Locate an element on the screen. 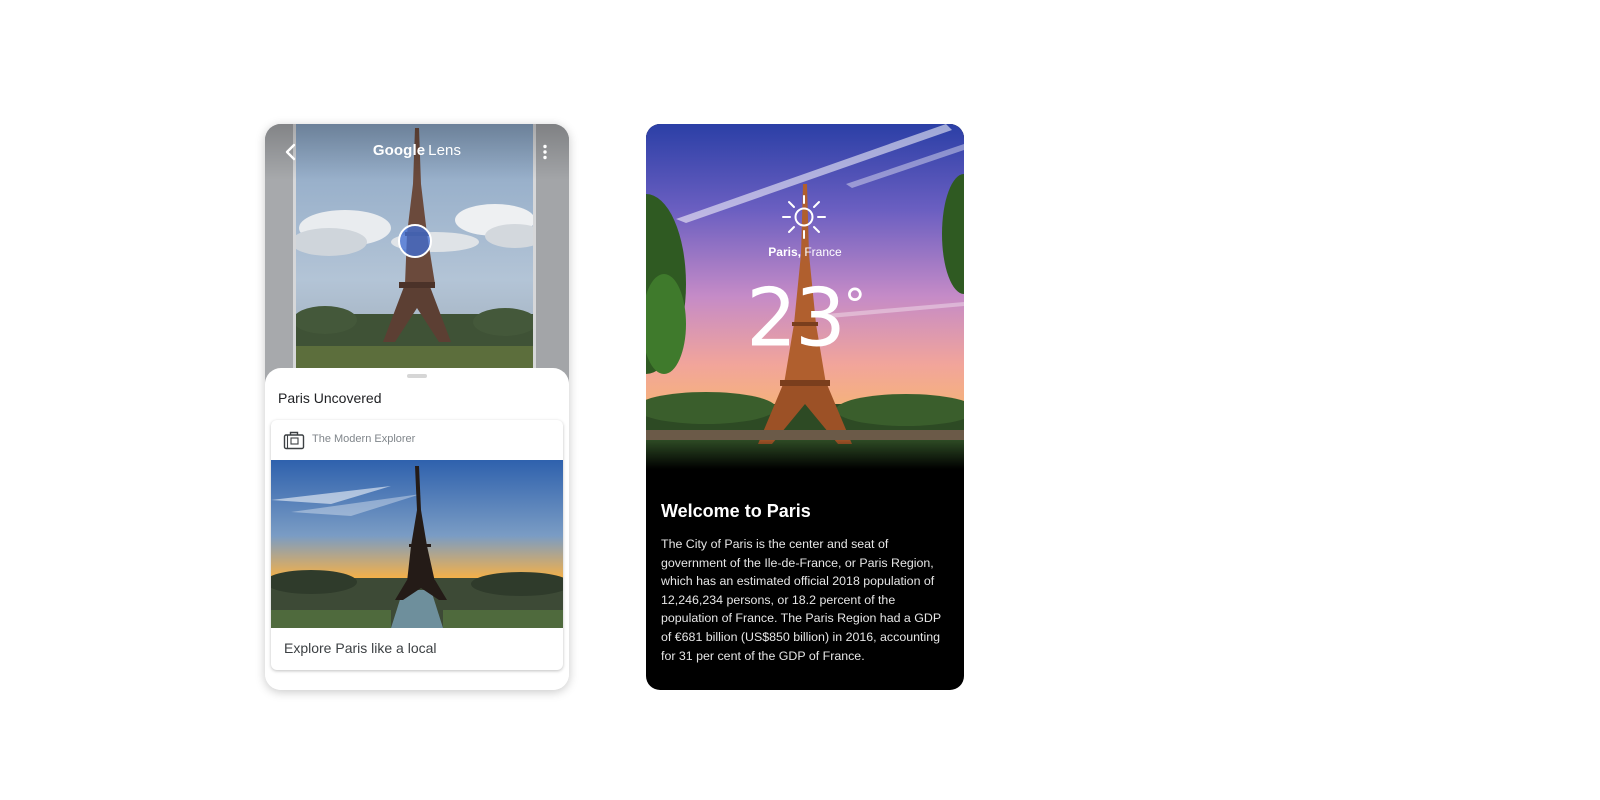 This screenshot has width=1600, height=800. eiffel-sunset-thumbnail is located at coordinates (417, 544).